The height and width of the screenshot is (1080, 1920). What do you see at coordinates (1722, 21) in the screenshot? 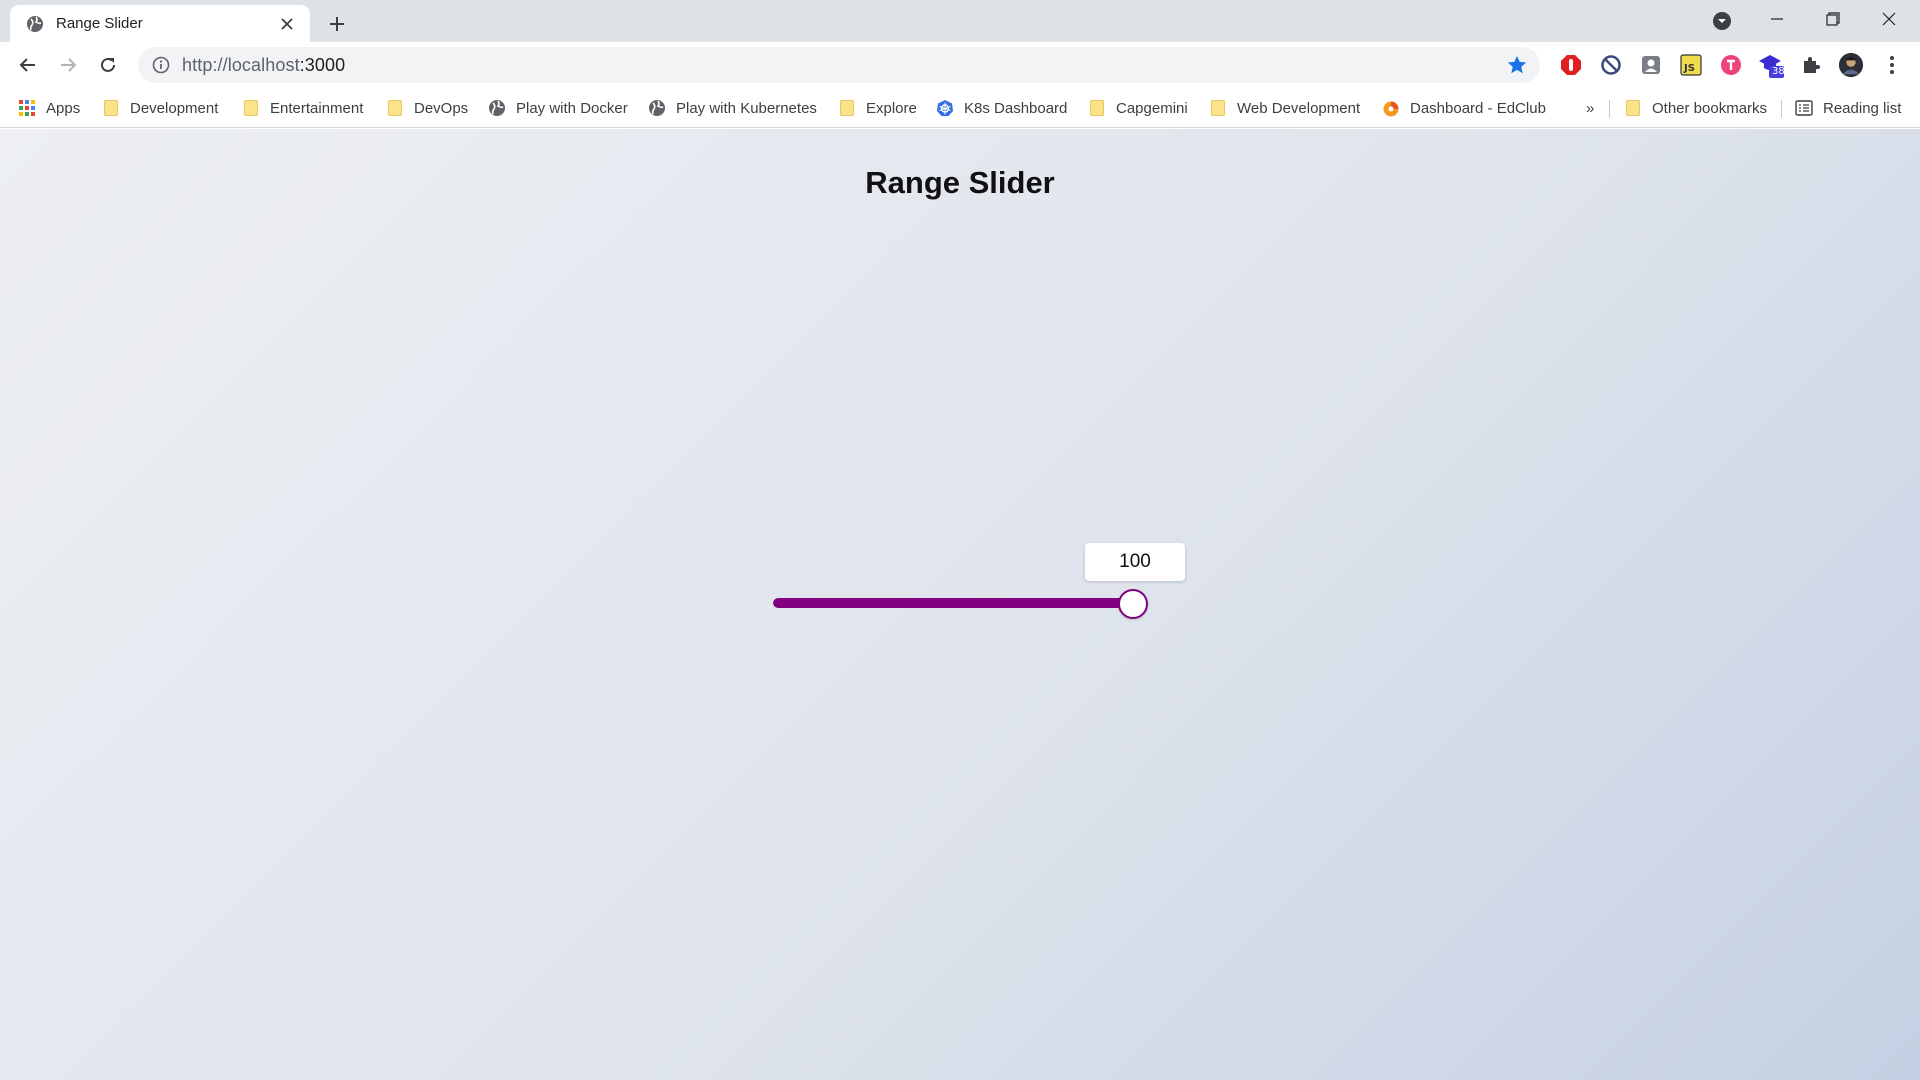
I see `tab-search-icon` at bounding box center [1722, 21].